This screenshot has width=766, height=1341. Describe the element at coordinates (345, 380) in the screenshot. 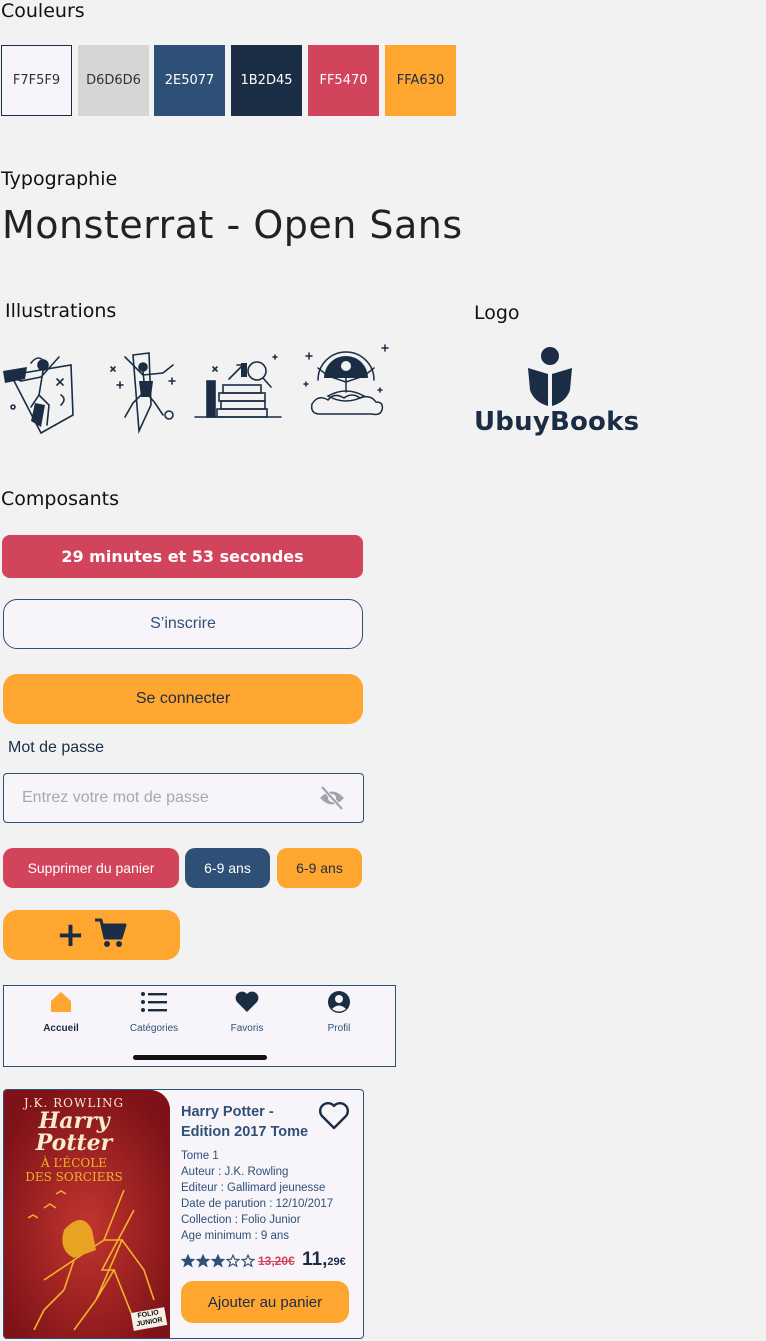

I see `illustration-meditation` at that location.